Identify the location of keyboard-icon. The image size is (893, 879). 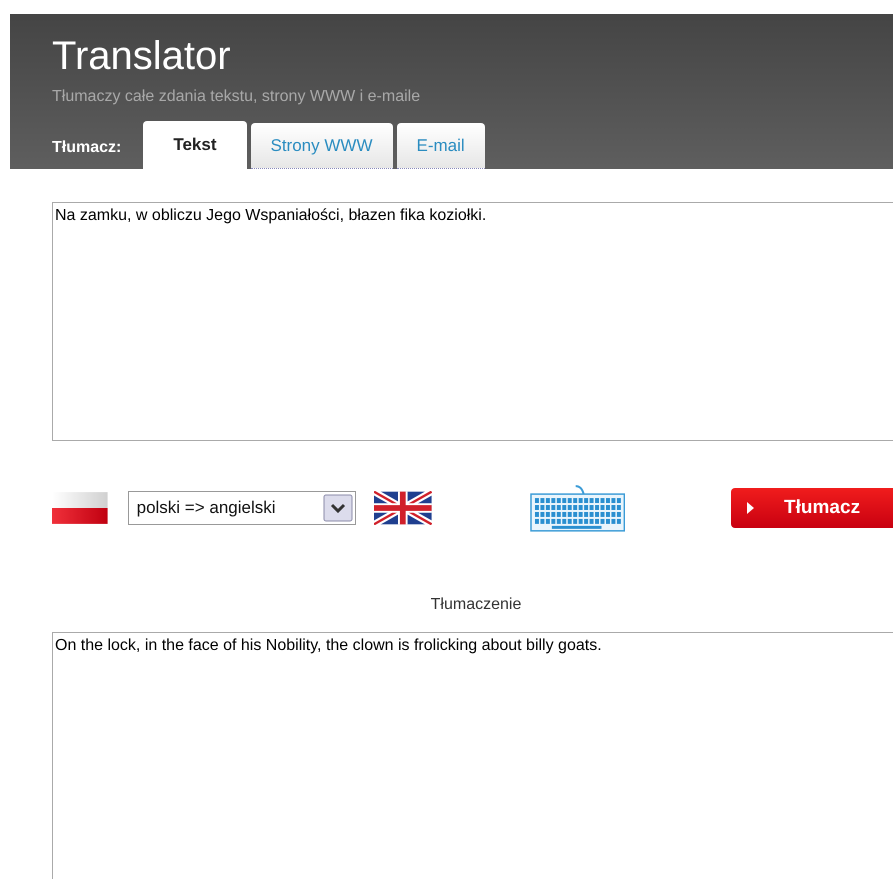
(578, 508).